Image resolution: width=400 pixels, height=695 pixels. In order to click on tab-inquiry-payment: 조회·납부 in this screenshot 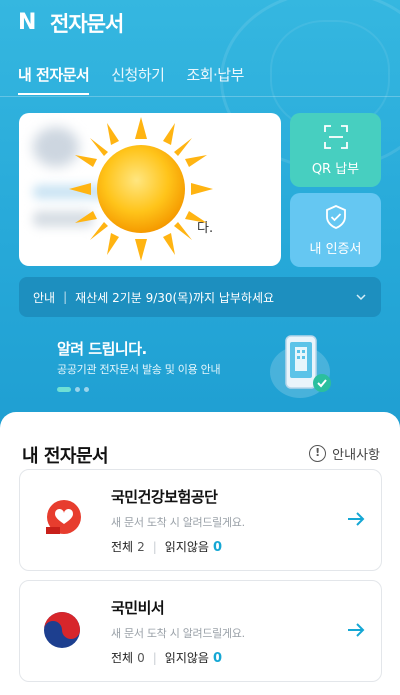, I will do `click(215, 79)`.